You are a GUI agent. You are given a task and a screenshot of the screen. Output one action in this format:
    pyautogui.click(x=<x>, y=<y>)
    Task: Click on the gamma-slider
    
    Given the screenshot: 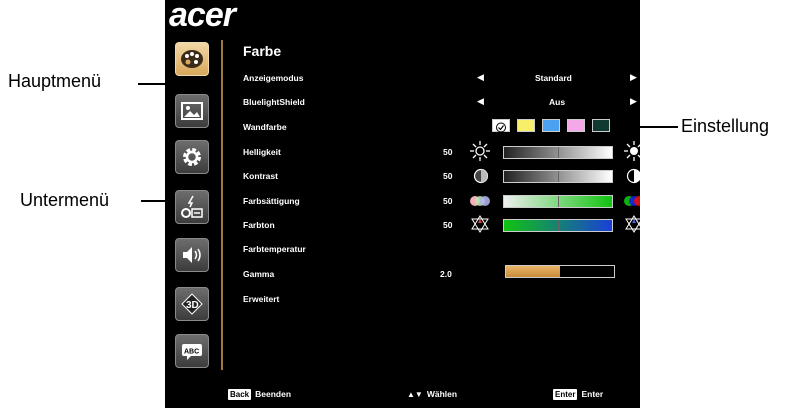 What is the action you would take?
    pyautogui.click(x=560, y=271)
    